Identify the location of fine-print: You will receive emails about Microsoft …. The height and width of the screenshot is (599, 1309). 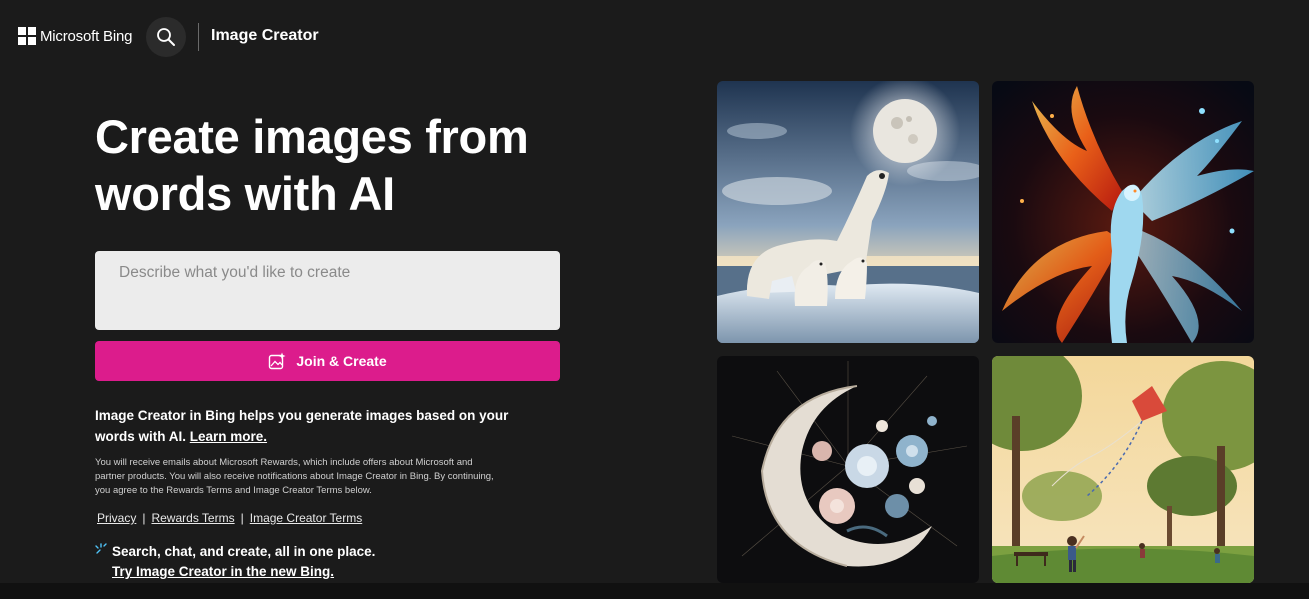
(294, 477).